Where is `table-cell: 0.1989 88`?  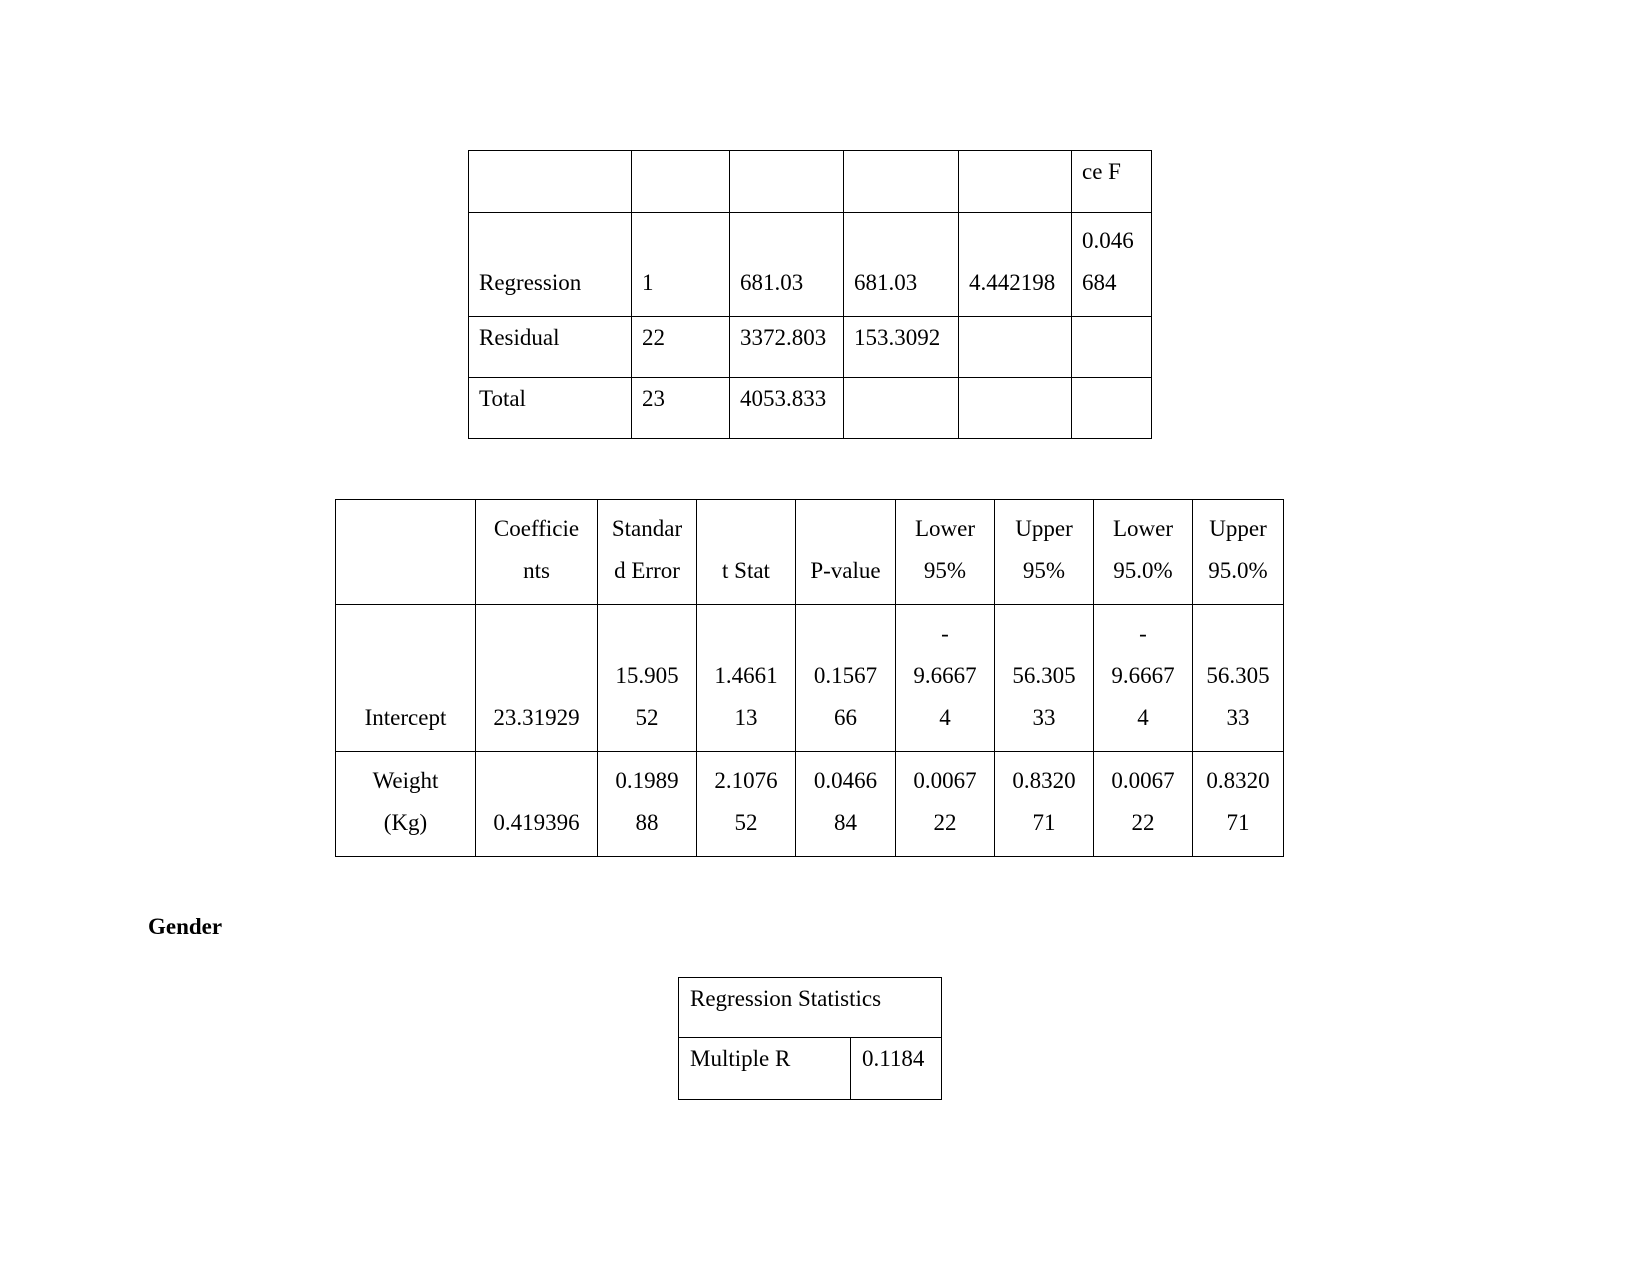
table-cell: 0.1989 88 is located at coordinates (647, 804).